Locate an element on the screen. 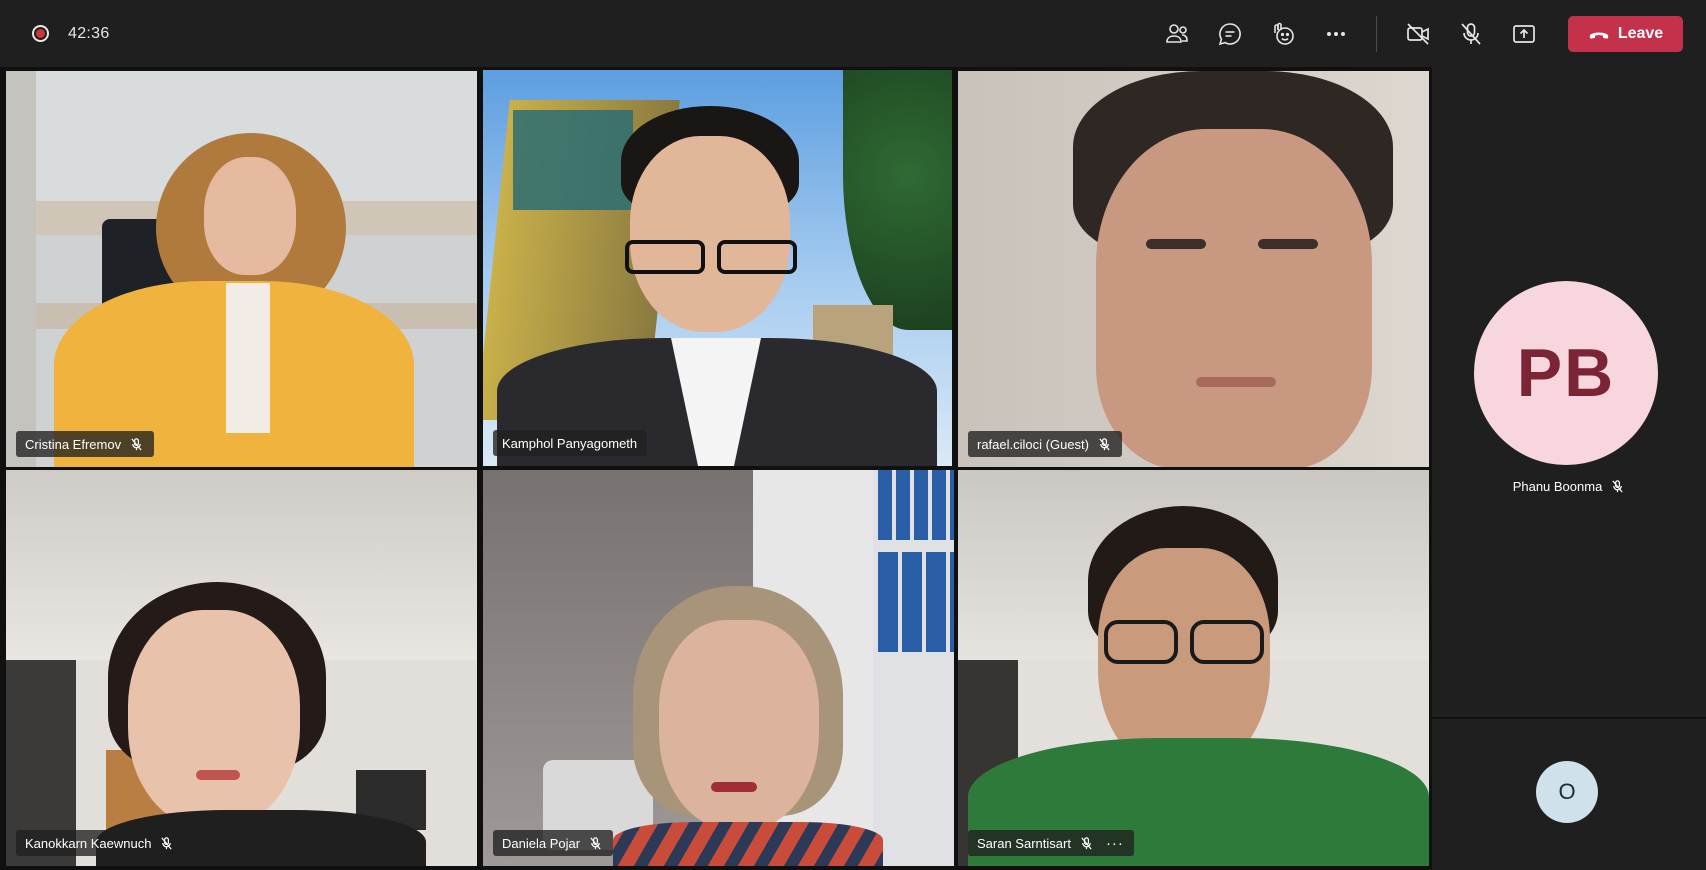 The height and width of the screenshot is (870, 1706). share-tray-icon is located at coordinates (1523, 33).